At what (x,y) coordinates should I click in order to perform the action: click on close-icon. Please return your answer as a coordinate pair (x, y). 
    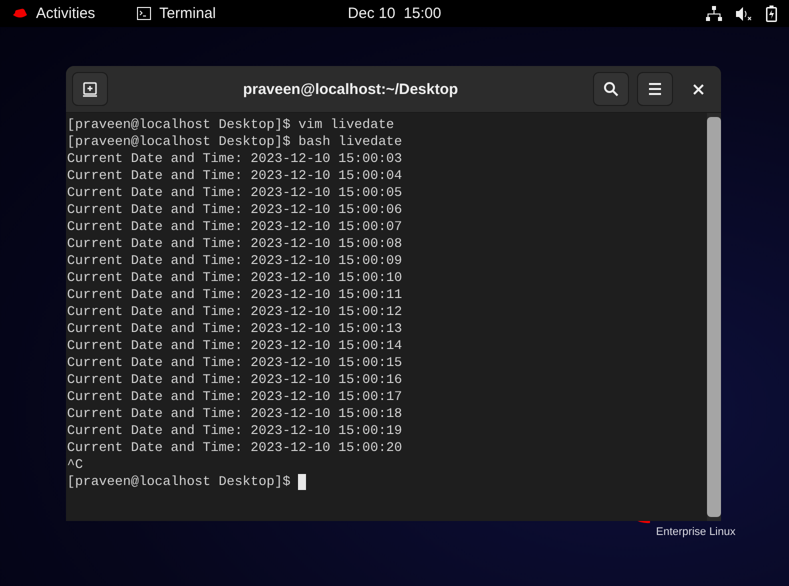
    Looking at the image, I should click on (698, 89).